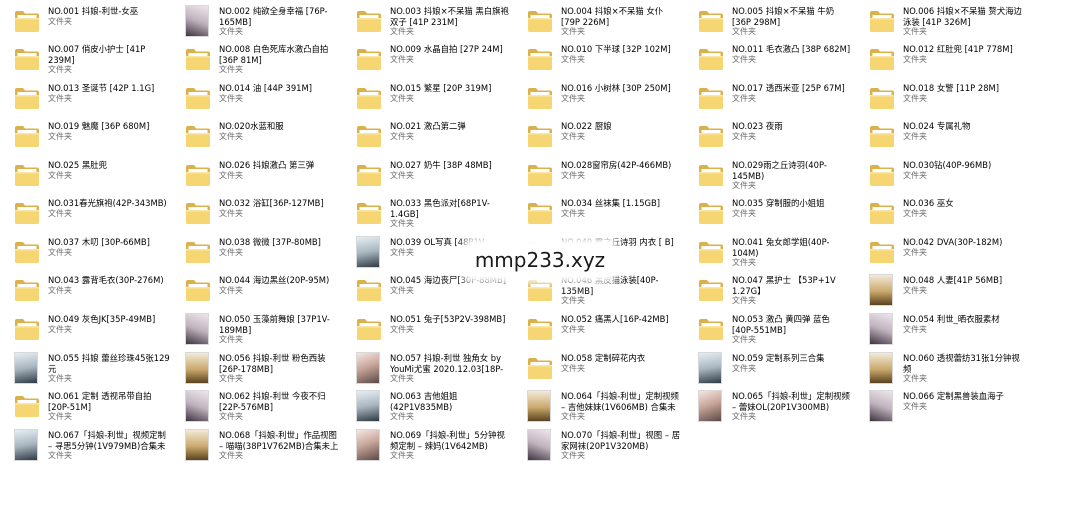 The image size is (1080, 517). I want to click on folder-name: NO.055 抖娘 蕾丝珍珠45张129元, so click(109, 363).